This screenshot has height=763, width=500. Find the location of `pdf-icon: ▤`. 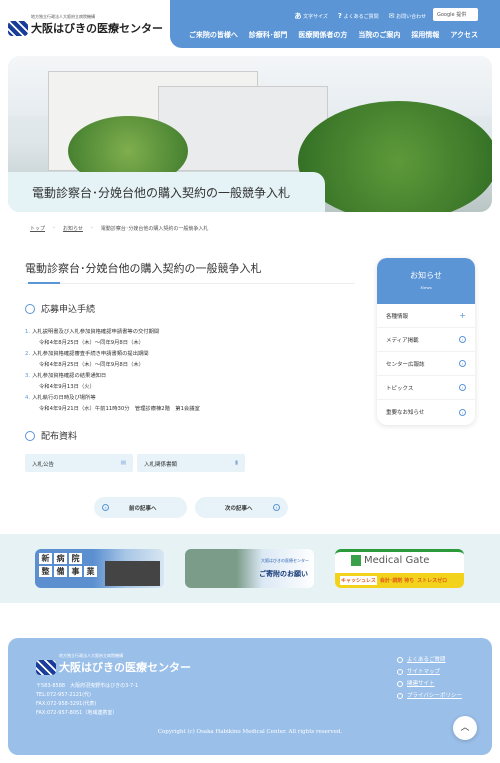

pdf-icon: ▤ is located at coordinates (123, 463).